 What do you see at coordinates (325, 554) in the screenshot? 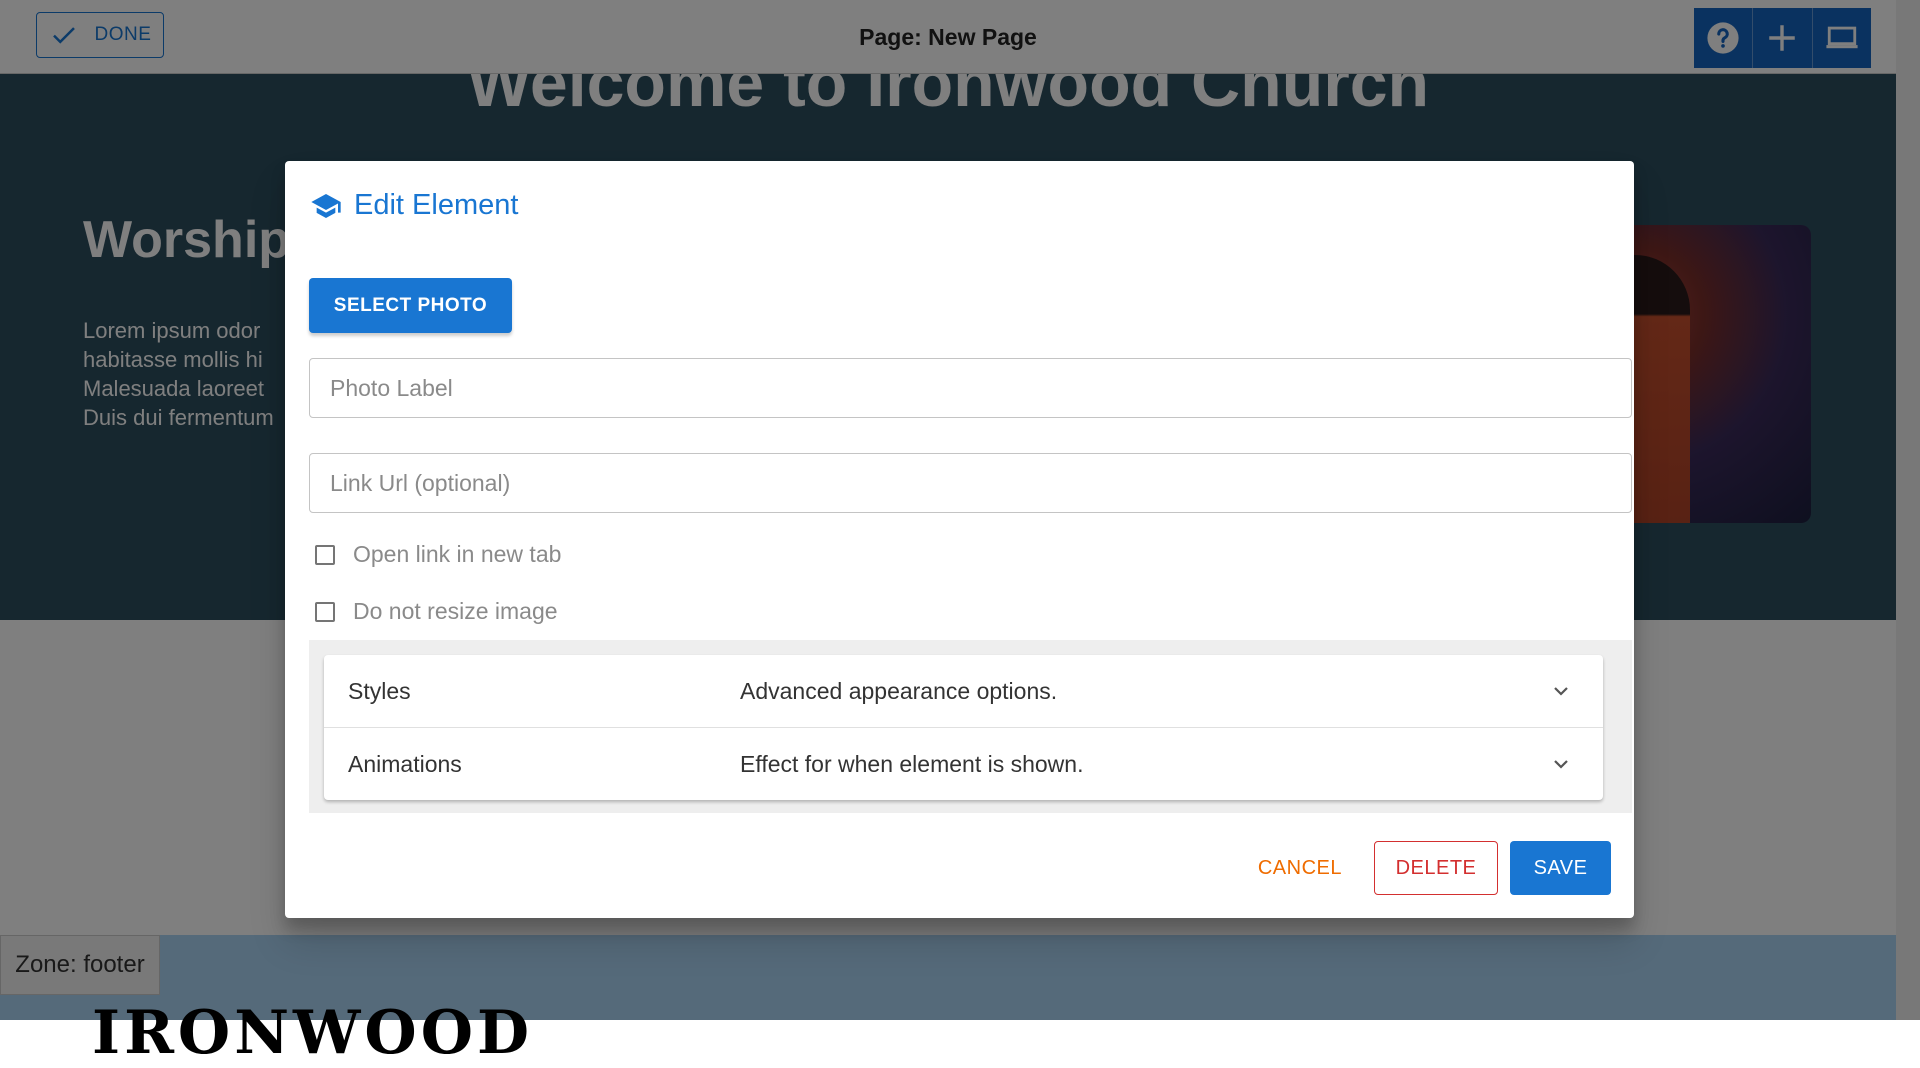
I see `open-new-tab-checkbox` at bounding box center [325, 554].